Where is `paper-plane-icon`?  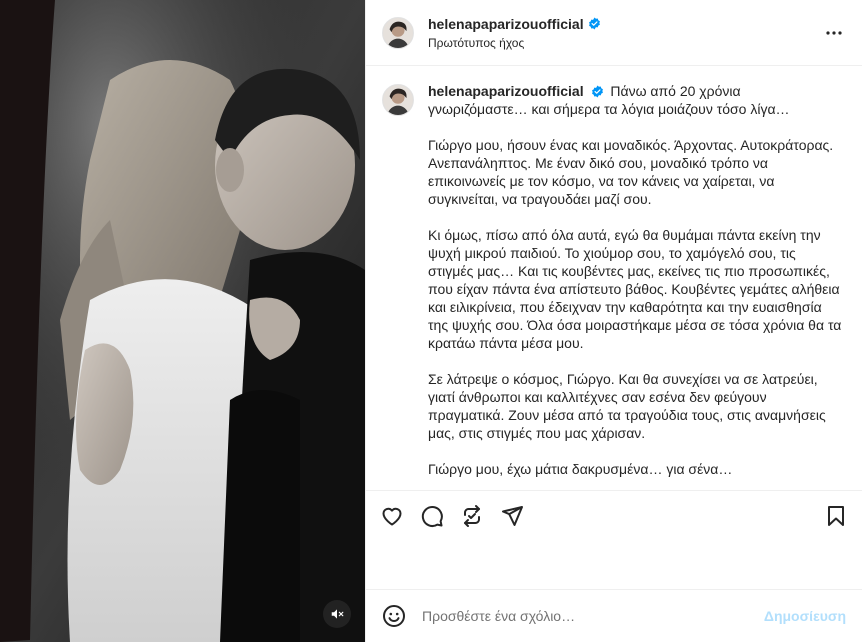 paper-plane-icon is located at coordinates (512, 516).